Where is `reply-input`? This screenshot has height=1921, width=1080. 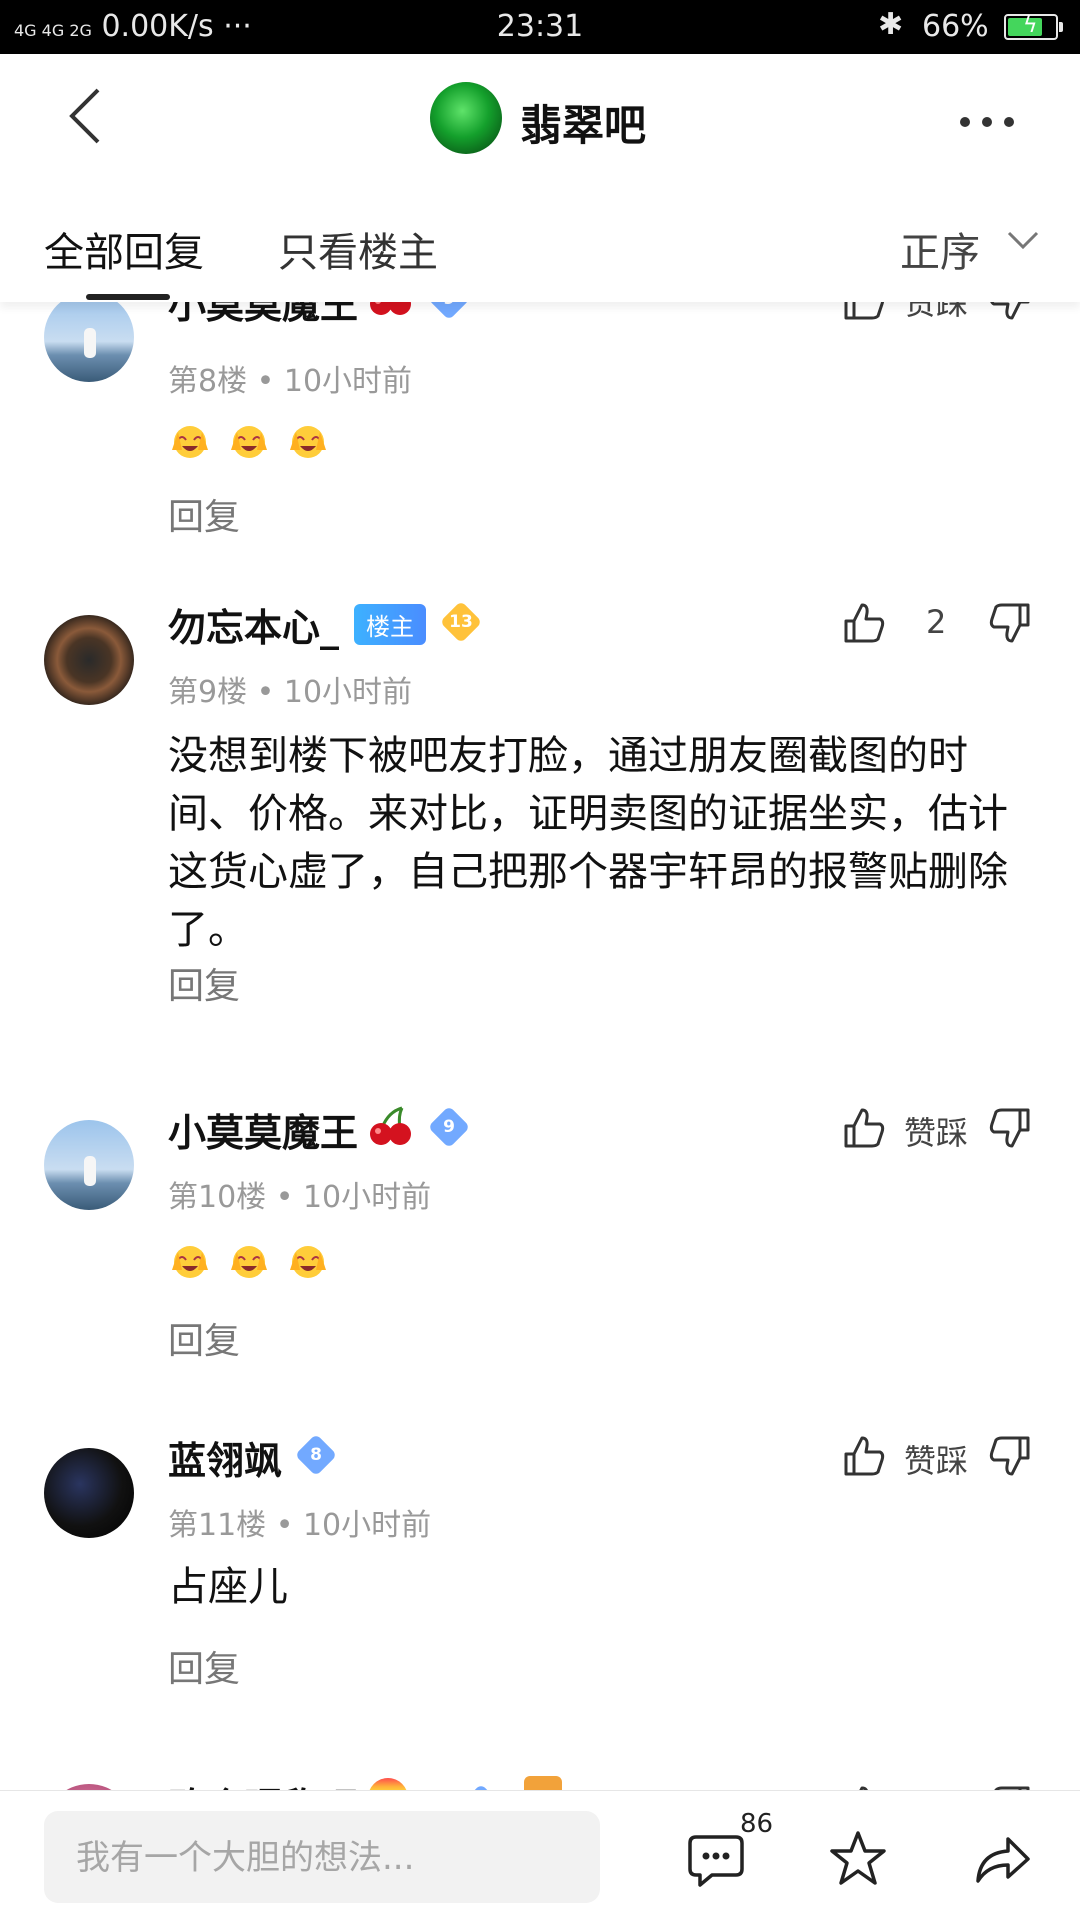 reply-input is located at coordinates (331, 1858).